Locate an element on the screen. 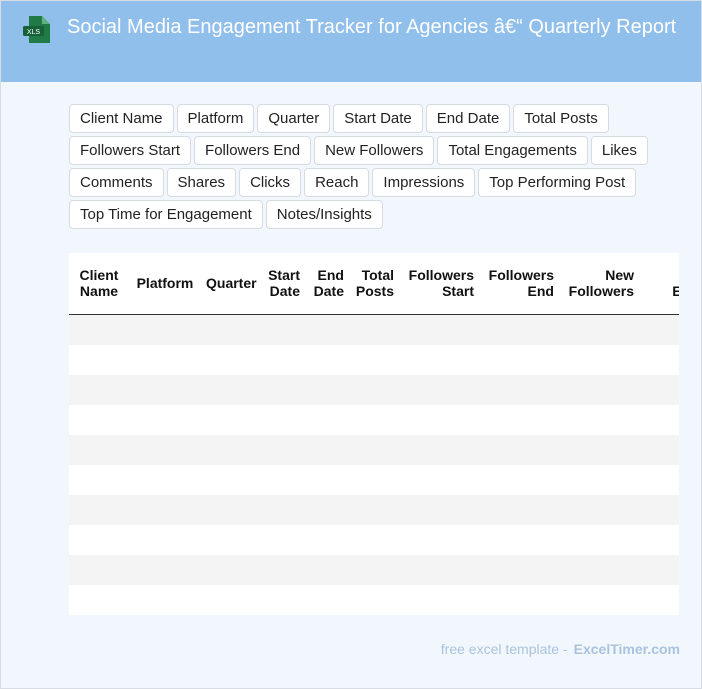 Image resolution: width=702 pixels, height=689 pixels. column-chip: Client Name is located at coordinates (121, 118).